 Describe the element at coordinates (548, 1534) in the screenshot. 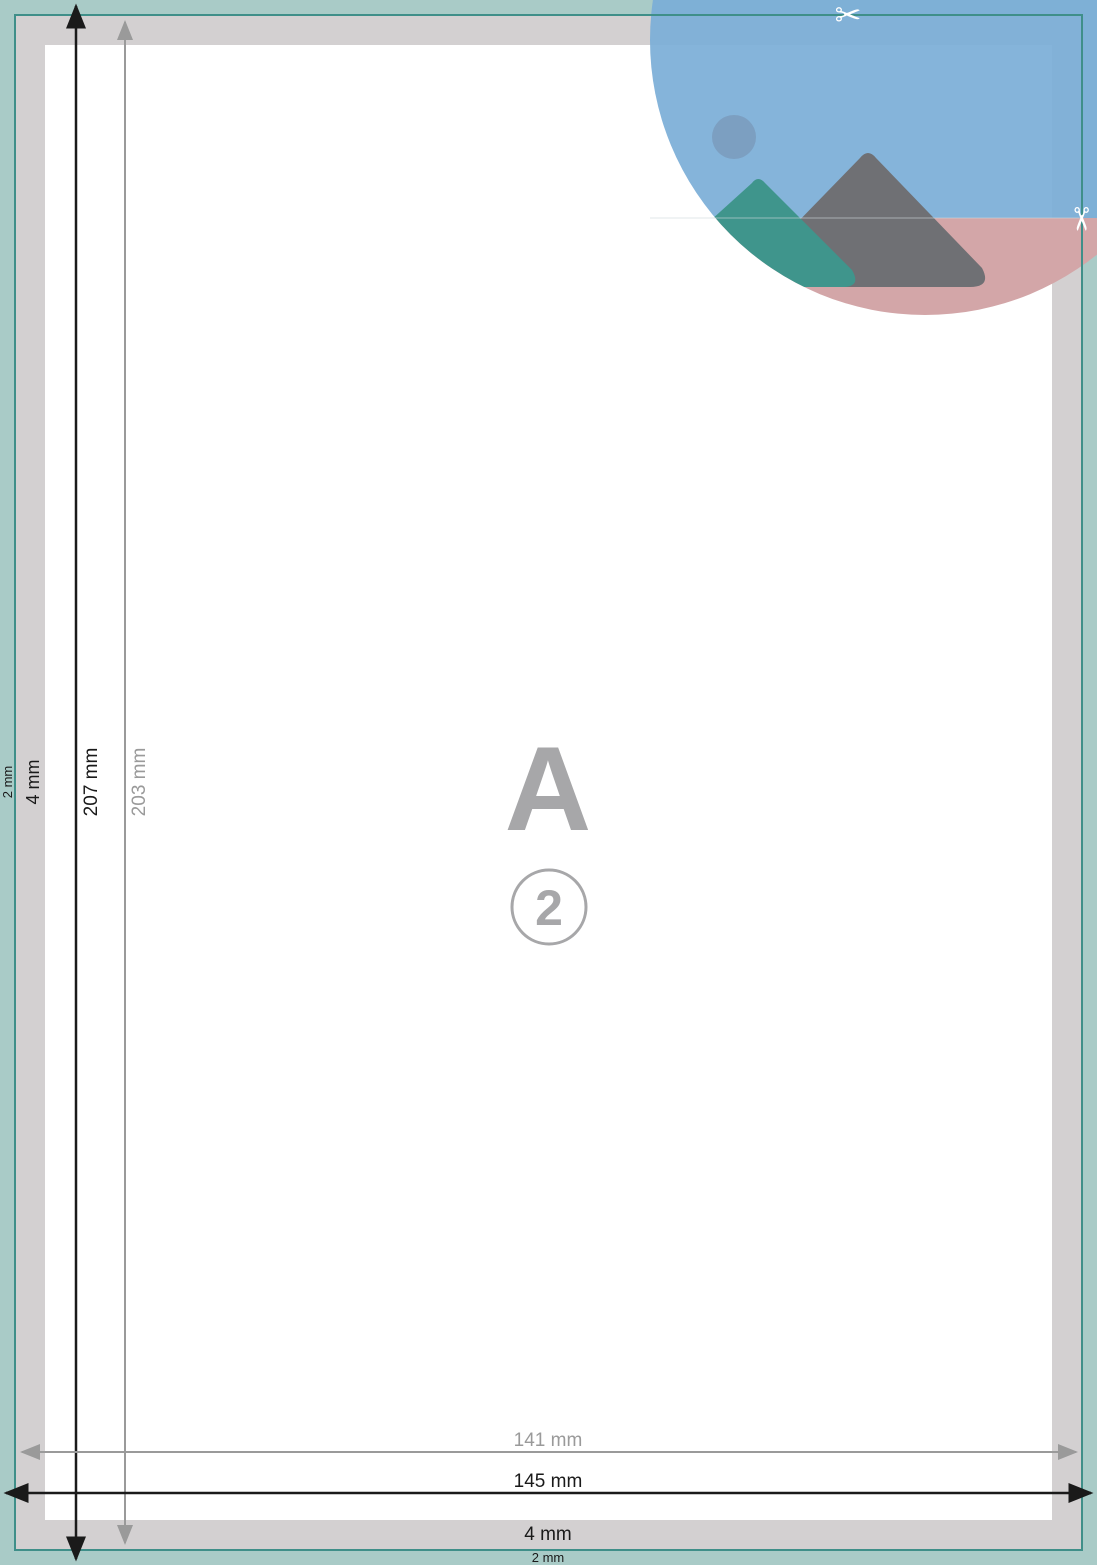

I see `label-margin-bottom: 4 mm` at that location.